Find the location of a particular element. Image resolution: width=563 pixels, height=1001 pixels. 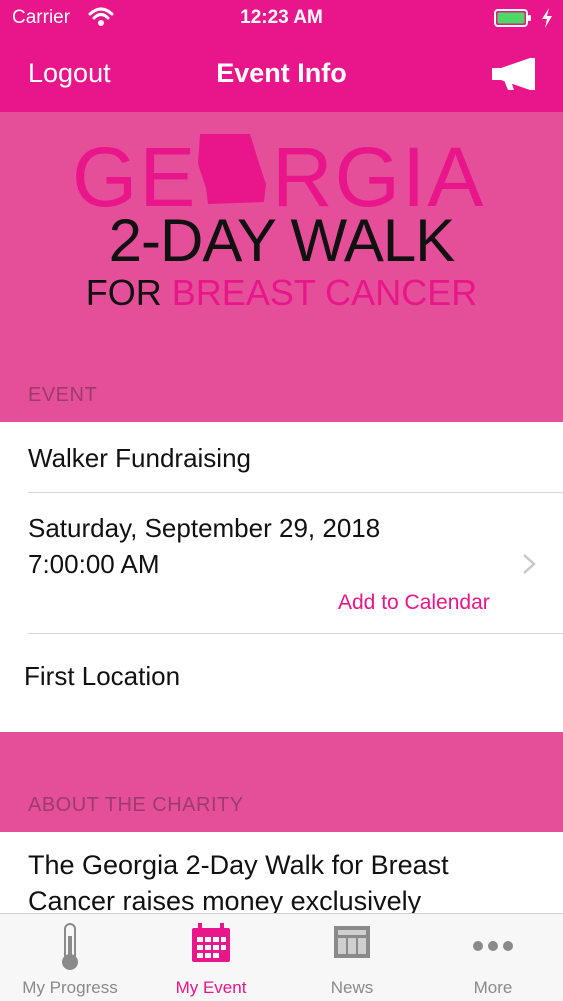

logo-for-text: FOR is located at coordinates (123, 292).